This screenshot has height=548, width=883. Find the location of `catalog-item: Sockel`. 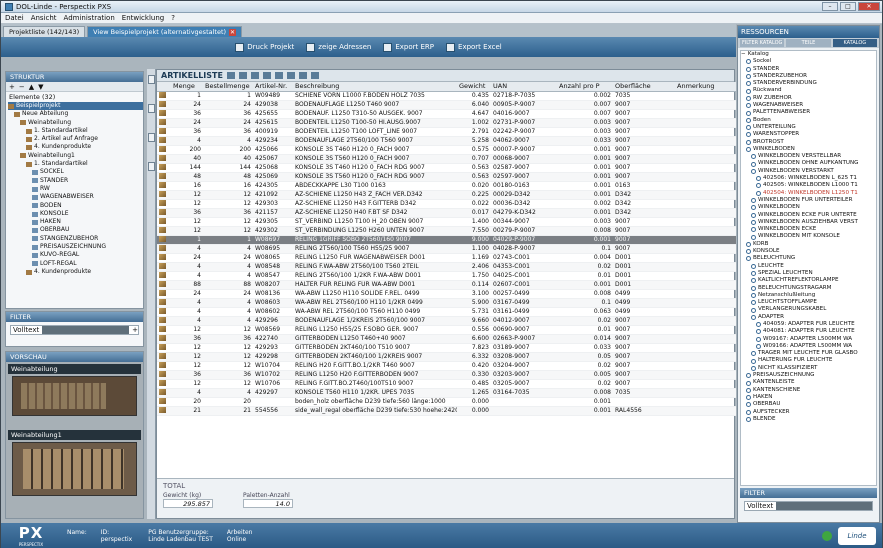

catalog-item: Sockel is located at coordinates (808, 61).